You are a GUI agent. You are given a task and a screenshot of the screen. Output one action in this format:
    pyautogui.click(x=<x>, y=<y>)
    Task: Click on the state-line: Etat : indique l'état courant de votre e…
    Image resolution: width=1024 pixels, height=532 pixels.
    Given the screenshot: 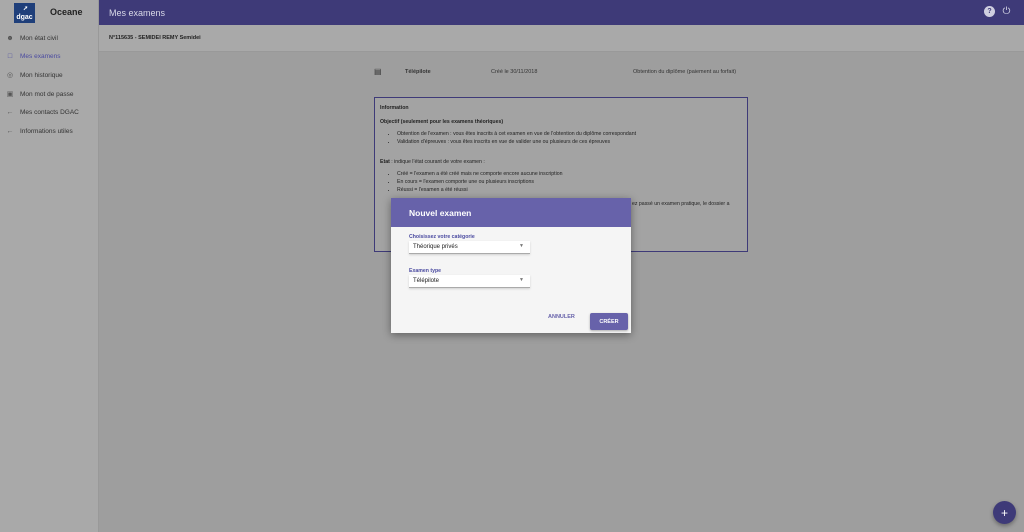 What is the action you would take?
    pyautogui.click(x=561, y=162)
    